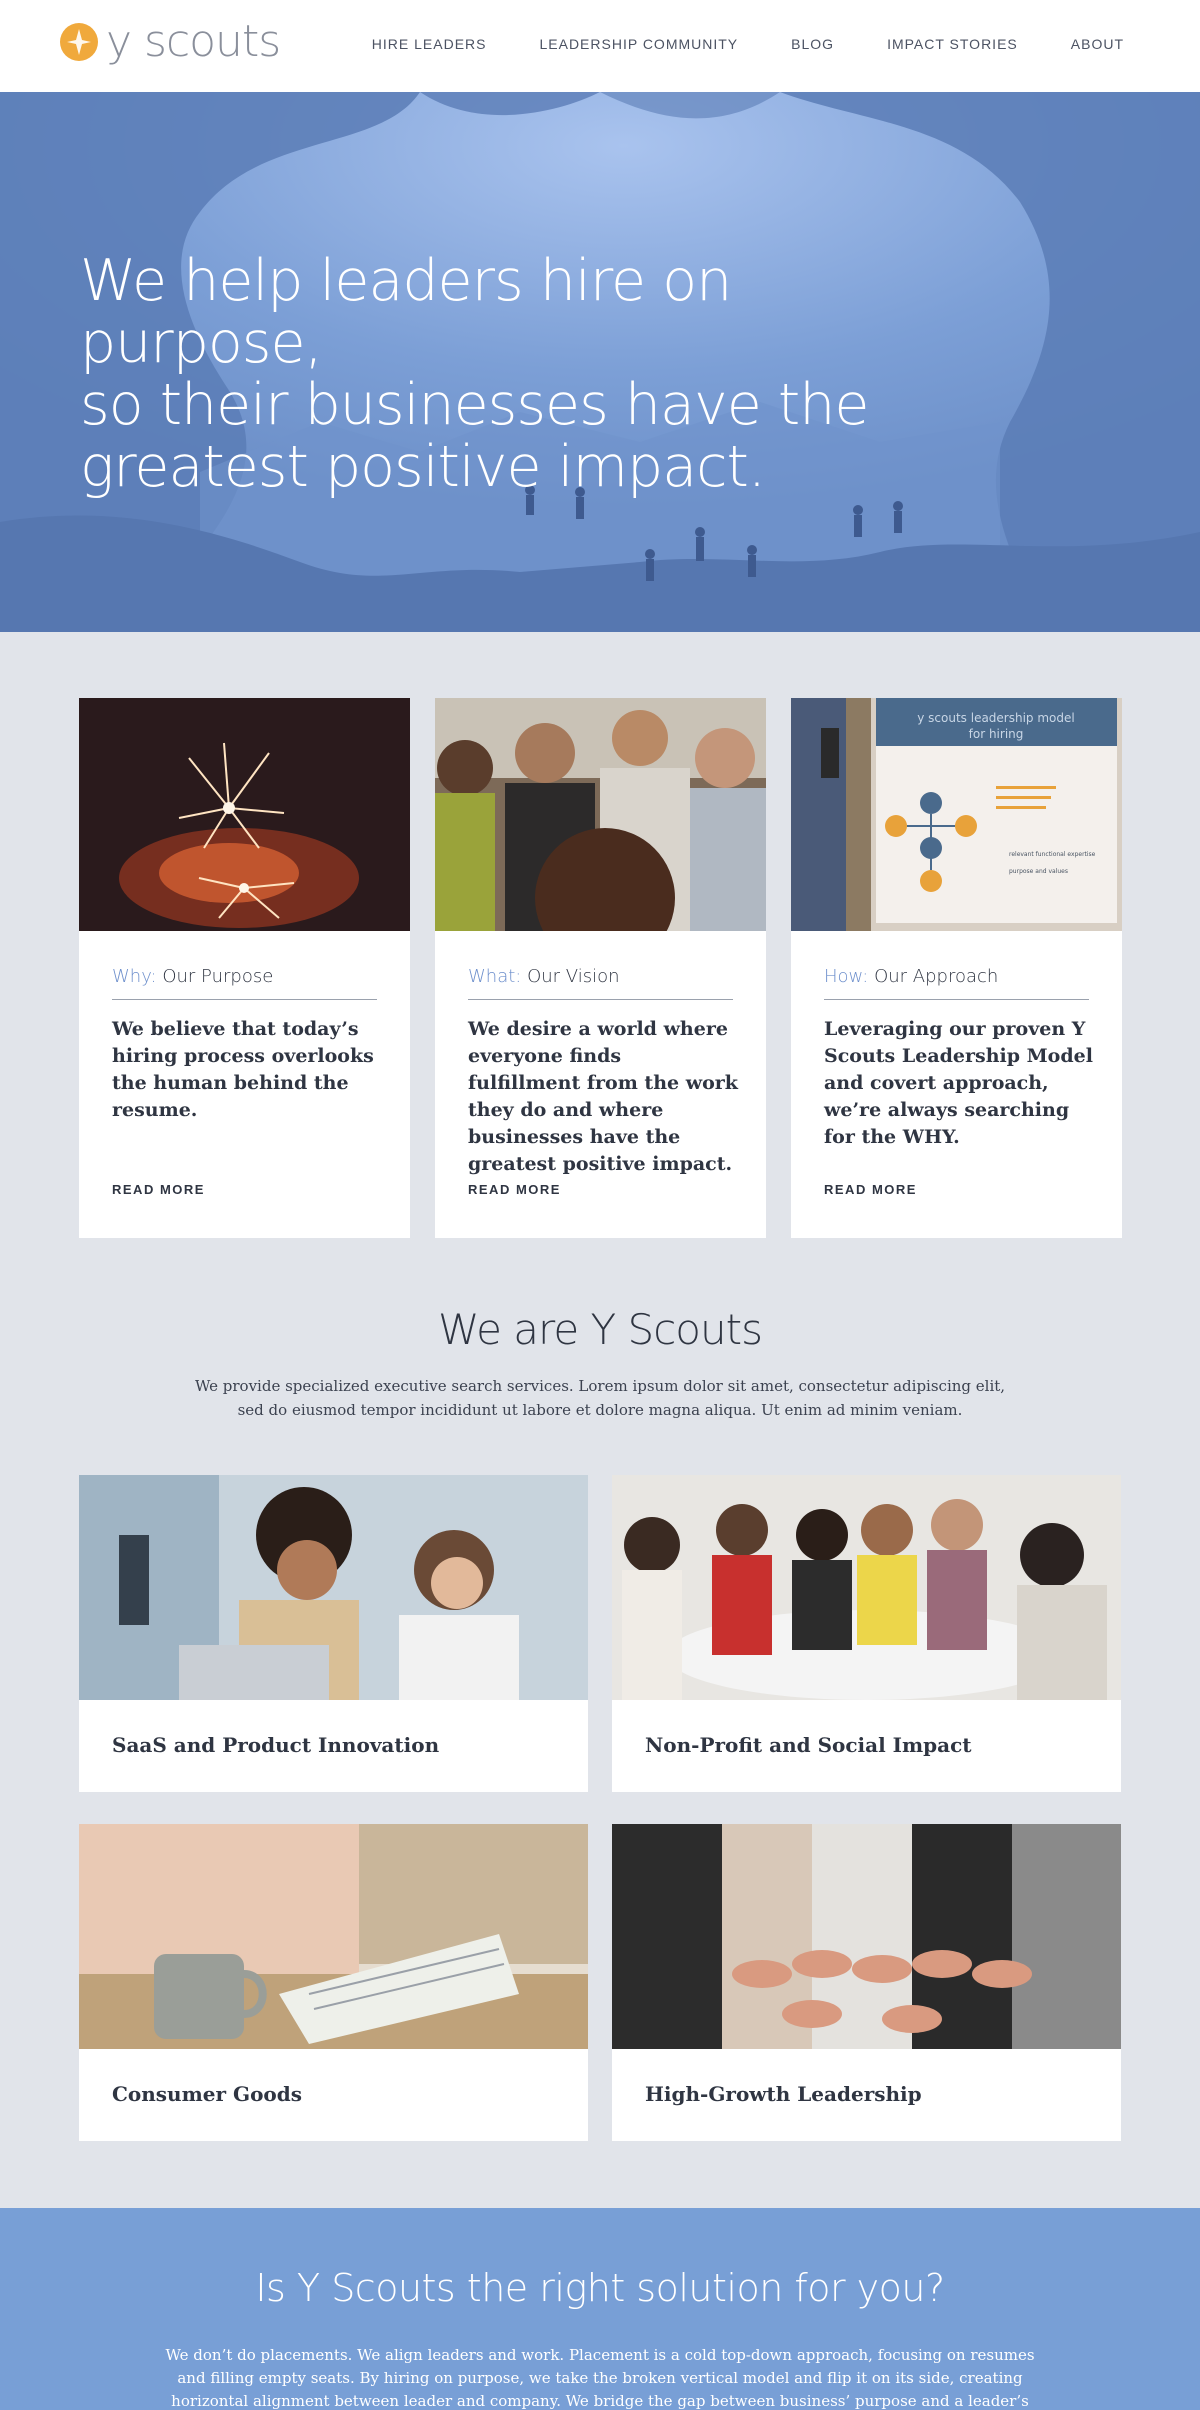  What do you see at coordinates (936, 976) in the screenshot?
I see `card-label-text: Our Approach` at bounding box center [936, 976].